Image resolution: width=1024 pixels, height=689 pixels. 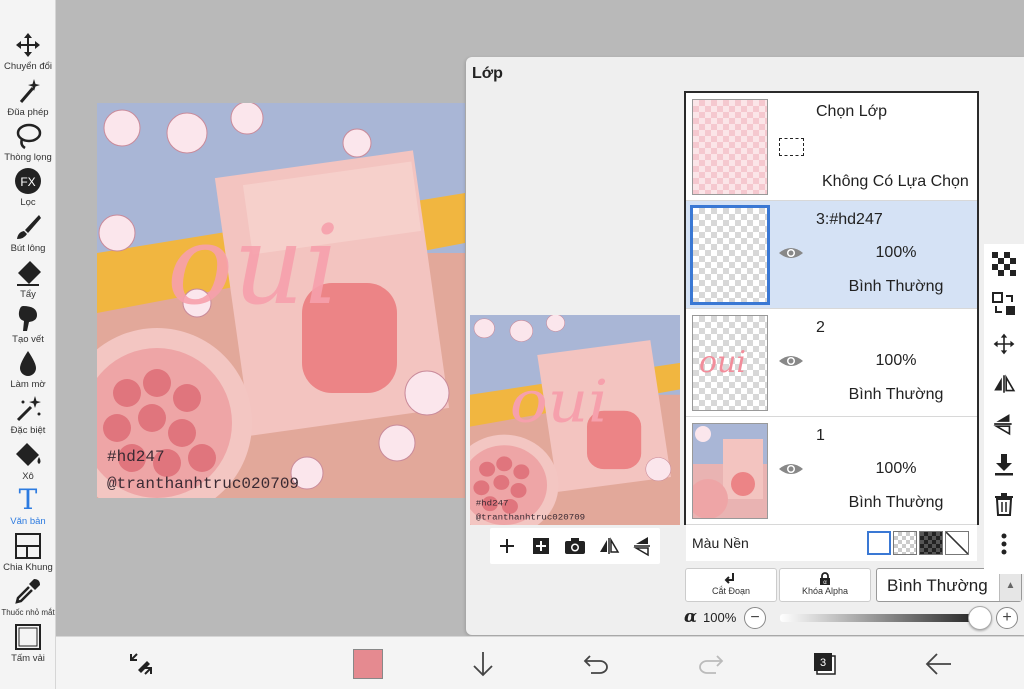 What do you see at coordinates (28, 112) in the screenshot?
I see `tool-label: Đũa phép` at bounding box center [28, 112].